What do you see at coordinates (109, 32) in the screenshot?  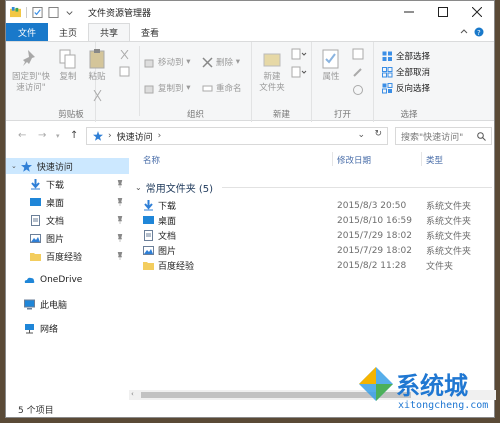 I see `tab-share: 共享` at bounding box center [109, 32].